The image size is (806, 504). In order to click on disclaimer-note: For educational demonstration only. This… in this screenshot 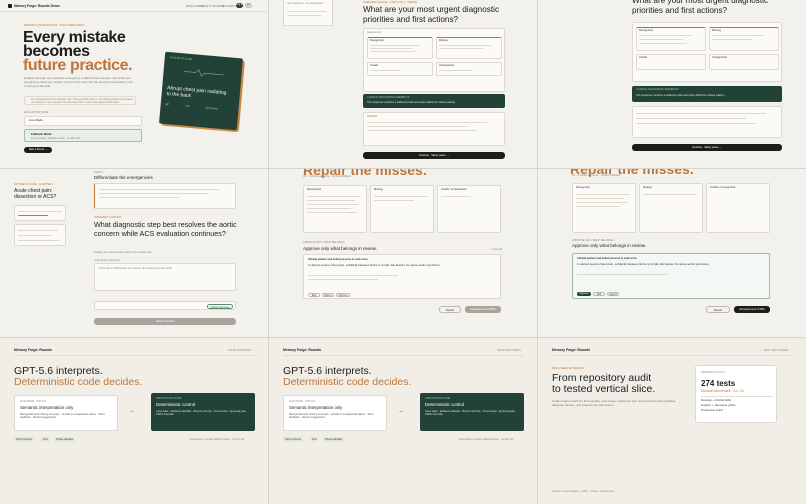, I will do `click(80, 100)`.